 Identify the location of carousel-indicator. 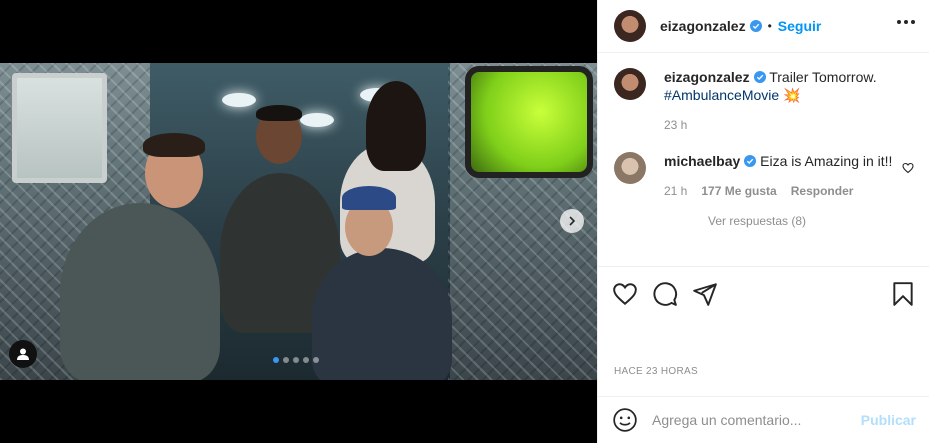
(296, 360).